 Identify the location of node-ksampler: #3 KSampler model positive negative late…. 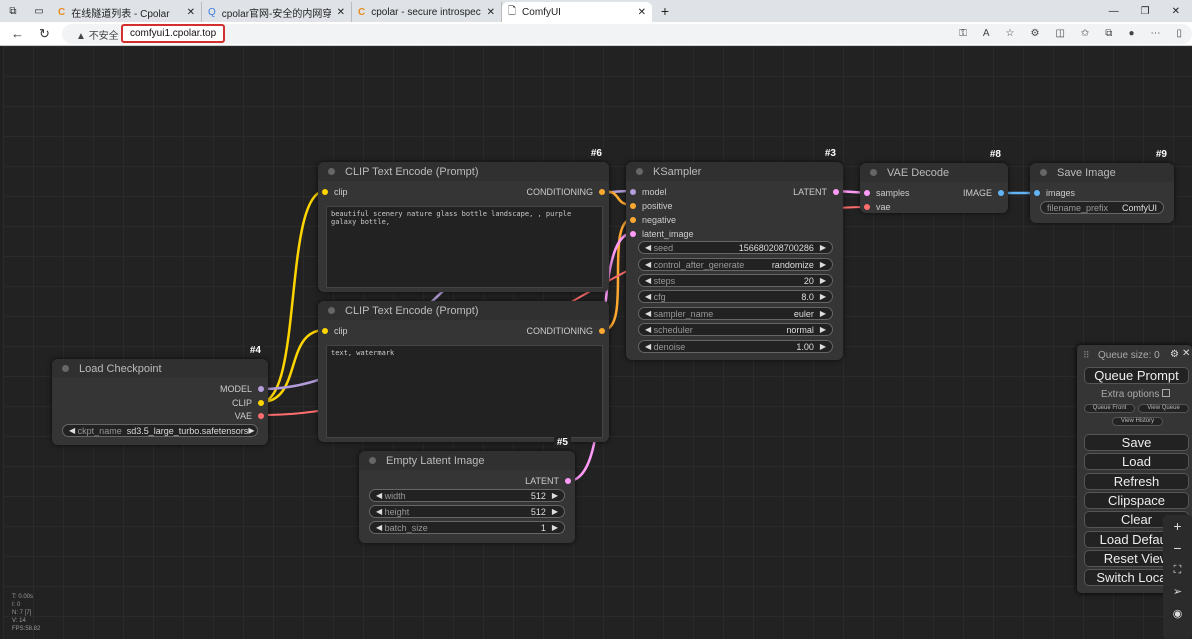
(734, 254).